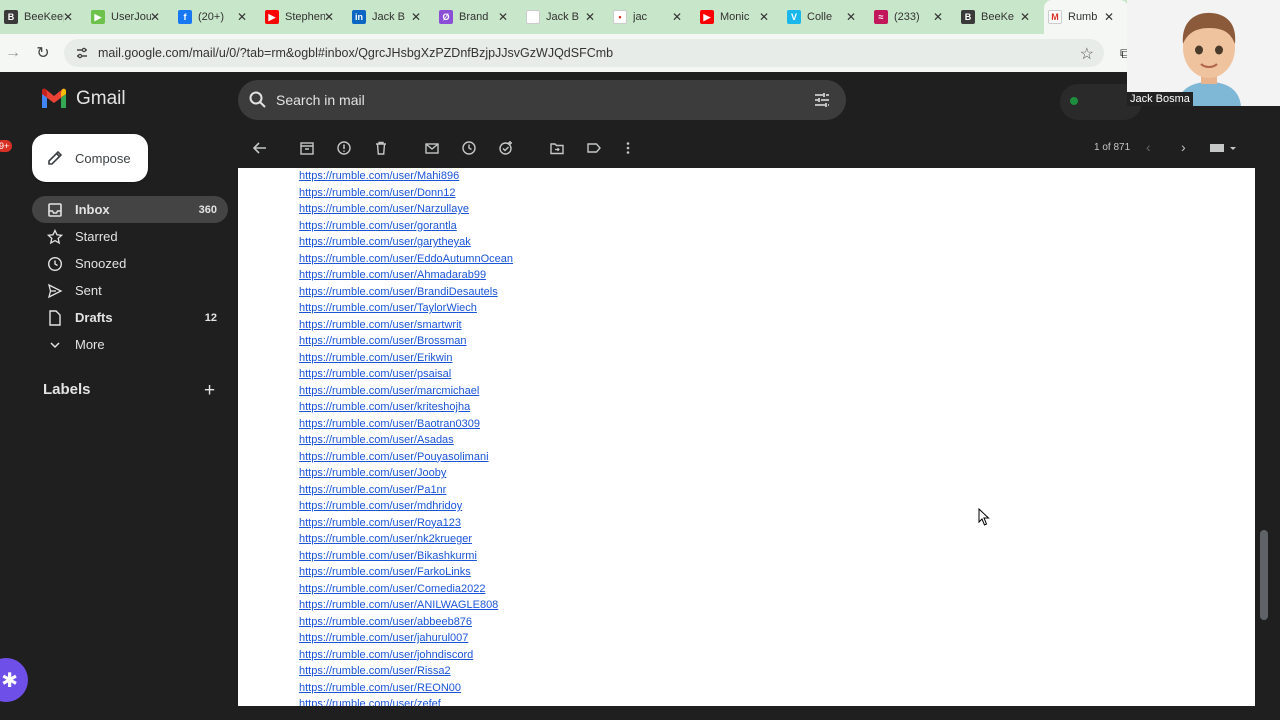  Describe the element at coordinates (130, 290) in the screenshot. I see `nav-item-sent: Sent` at that location.